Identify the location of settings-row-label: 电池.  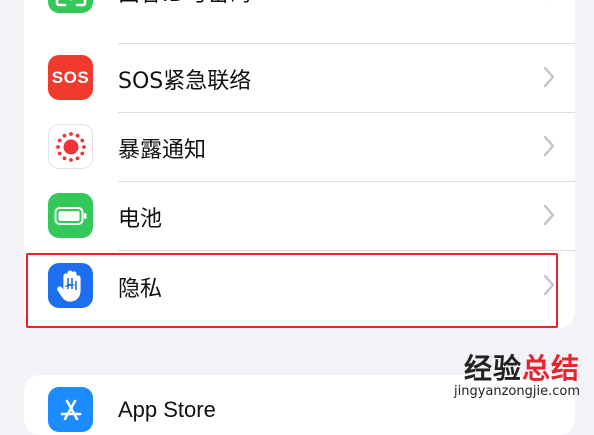
(140, 219).